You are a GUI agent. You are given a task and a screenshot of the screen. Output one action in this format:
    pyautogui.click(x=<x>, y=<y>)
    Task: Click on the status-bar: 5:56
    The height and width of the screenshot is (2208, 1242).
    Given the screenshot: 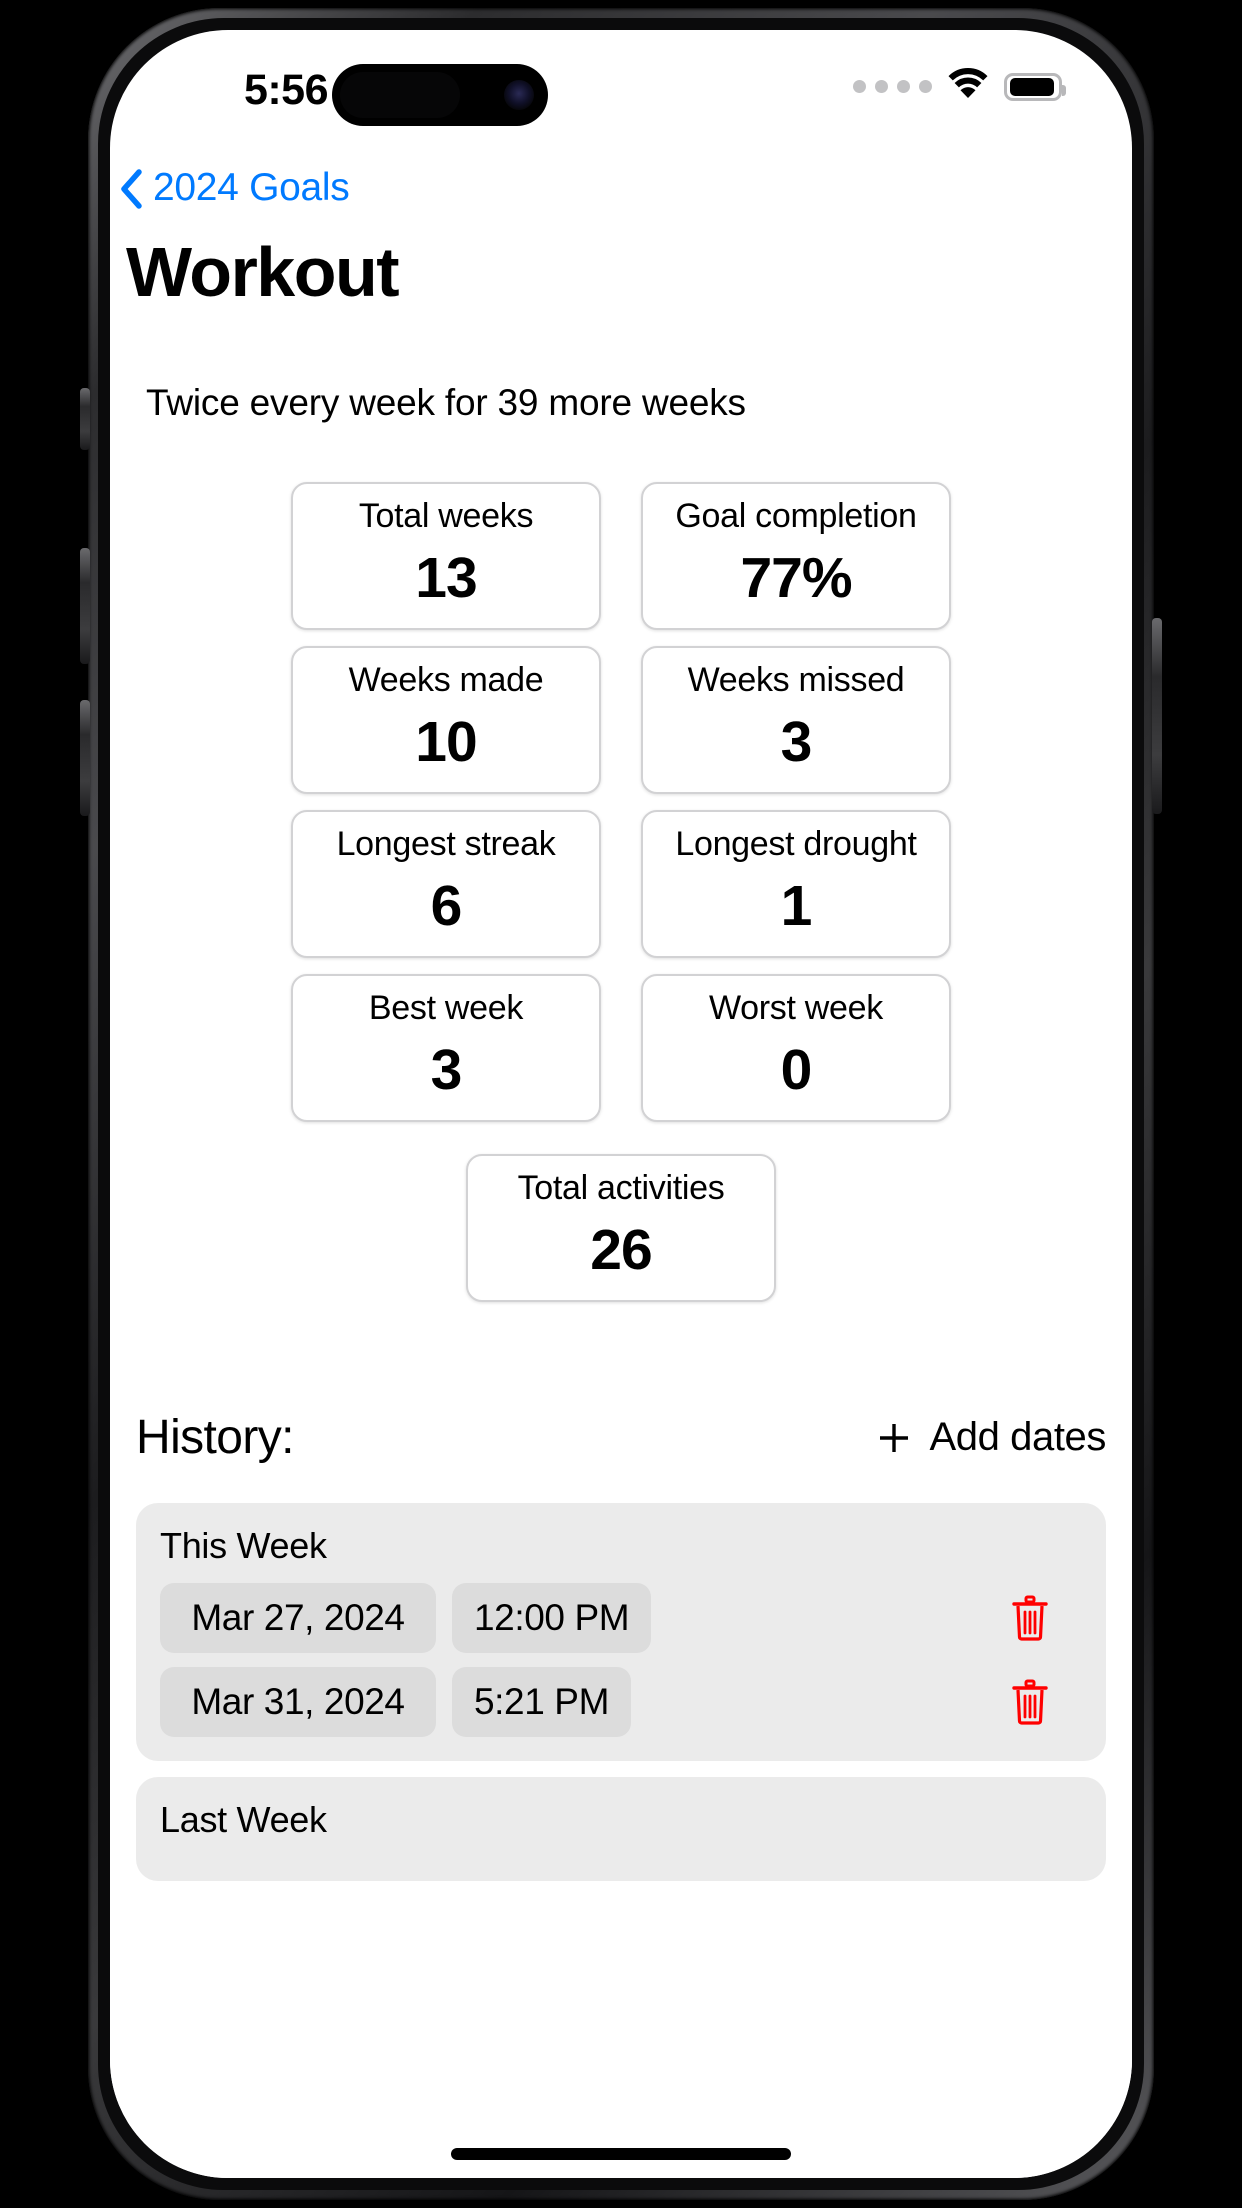 What is the action you would take?
    pyautogui.click(x=621, y=91)
    